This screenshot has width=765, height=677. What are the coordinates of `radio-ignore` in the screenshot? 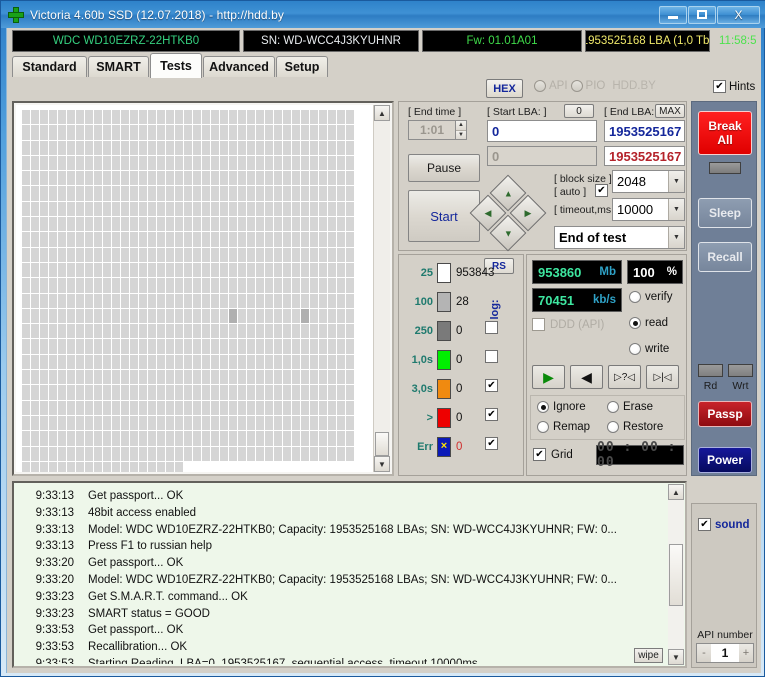 It's located at (543, 407).